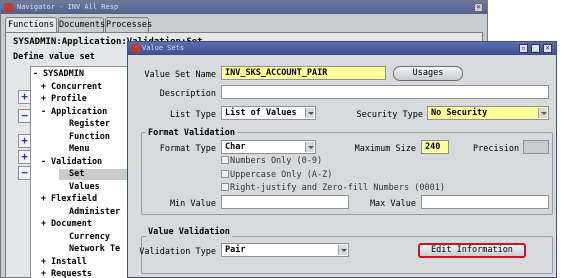 This screenshot has width=567, height=278. What do you see at coordinates (77, 161) in the screenshot?
I see `tree-item-label: Validation` at bounding box center [77, 161].